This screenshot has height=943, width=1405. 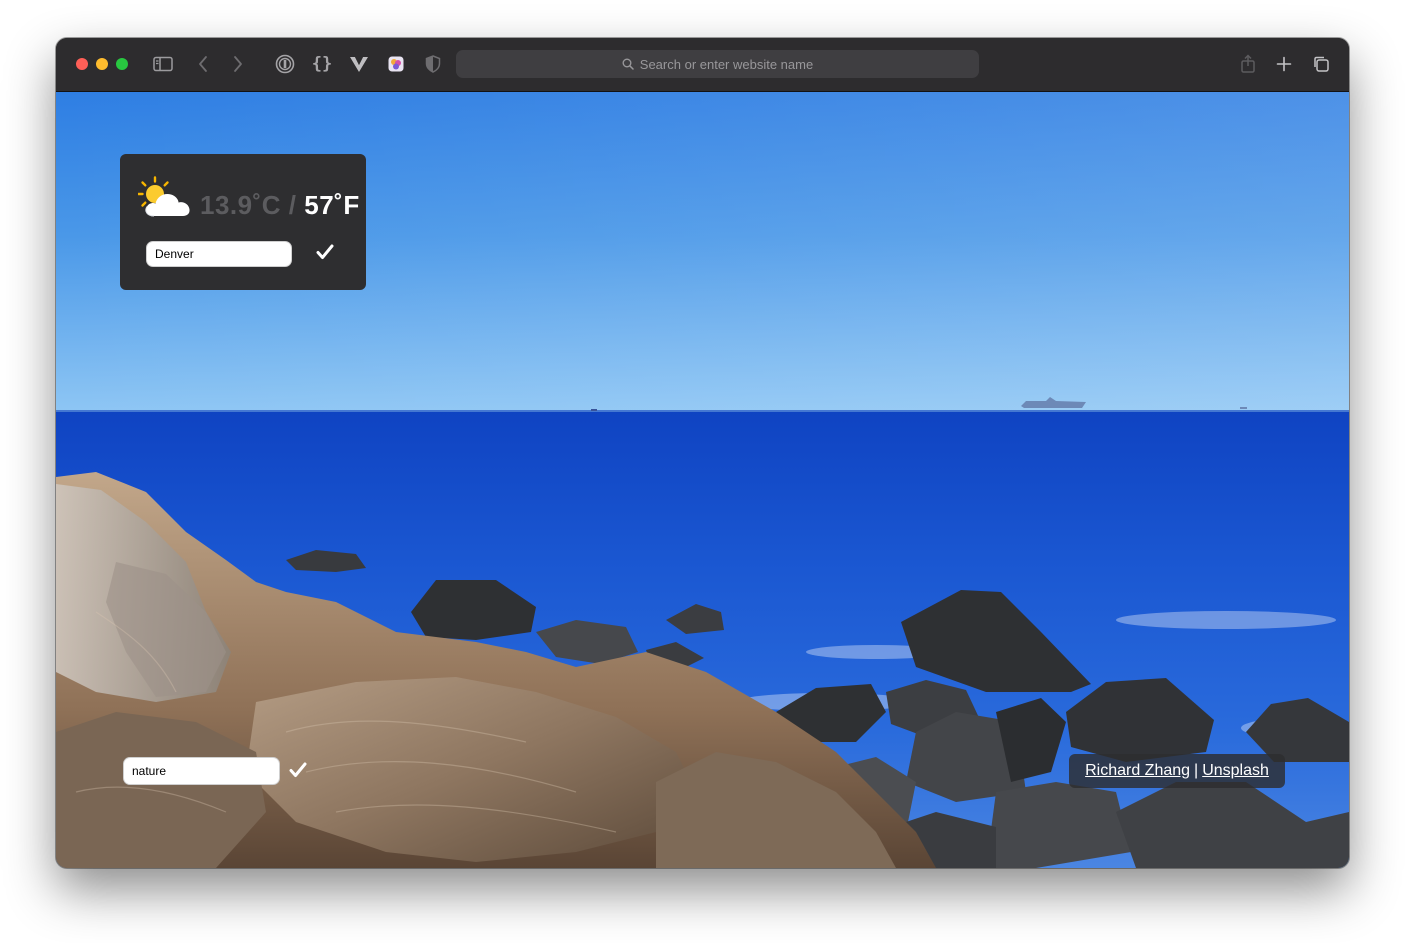 What do you see at coordinates (163, 64) in the screenshot?
I see `sidebar-icon` at bounding box center [163, 64].